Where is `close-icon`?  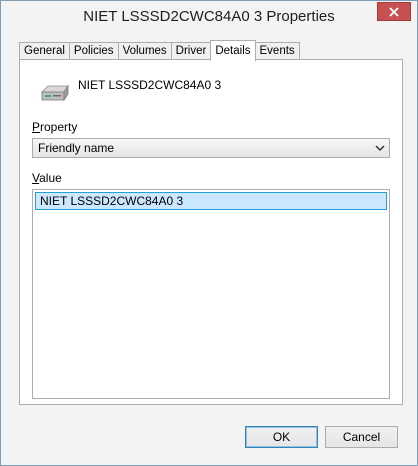
close-icon is located at coordinates (394, 11).